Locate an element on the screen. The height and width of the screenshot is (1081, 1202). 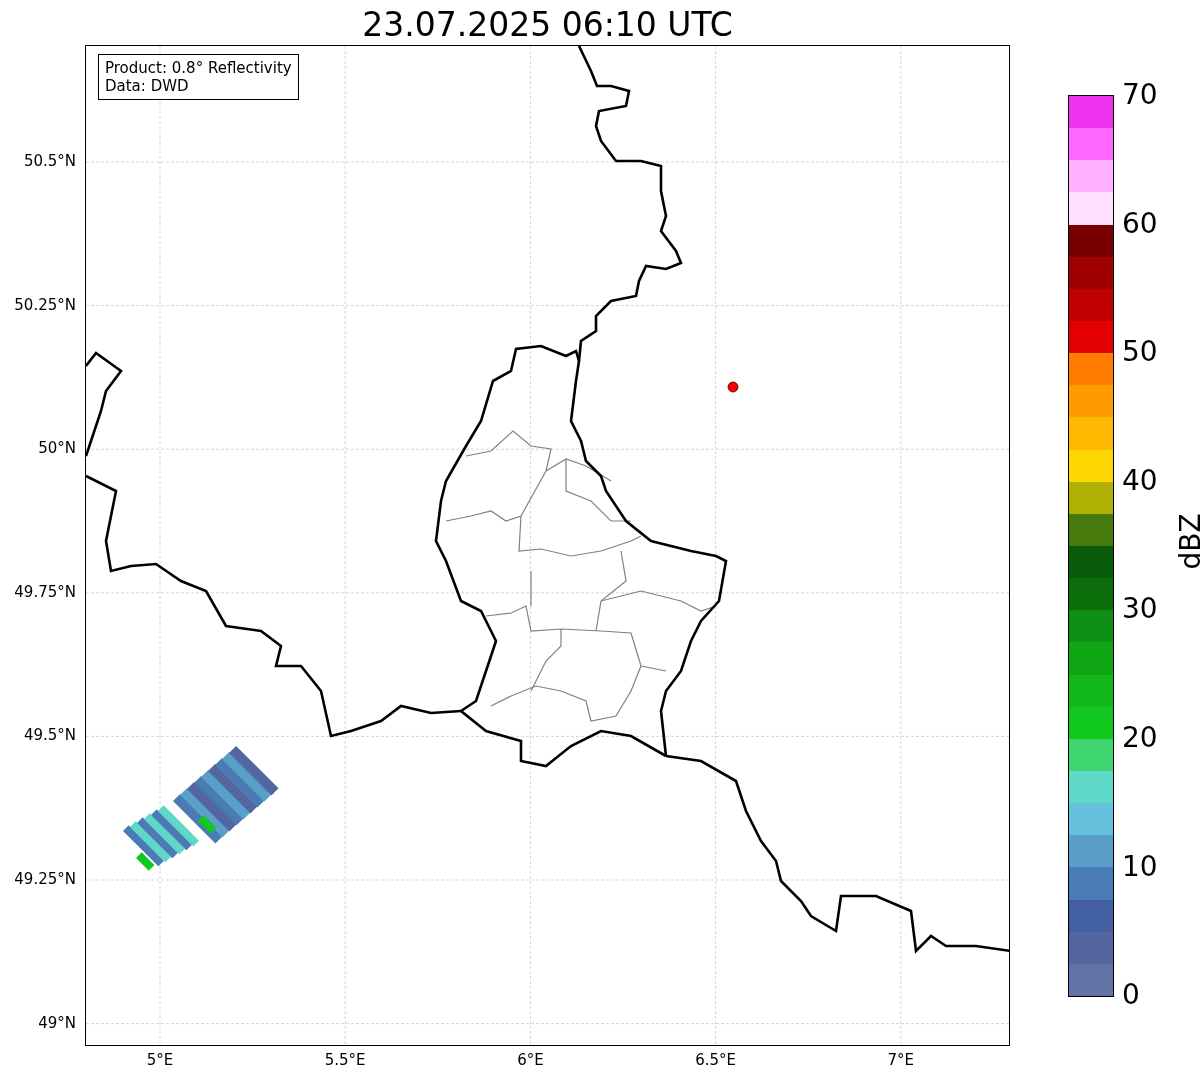
axis-tick-label: 5.5°E is located at coordinates (345, 1060).